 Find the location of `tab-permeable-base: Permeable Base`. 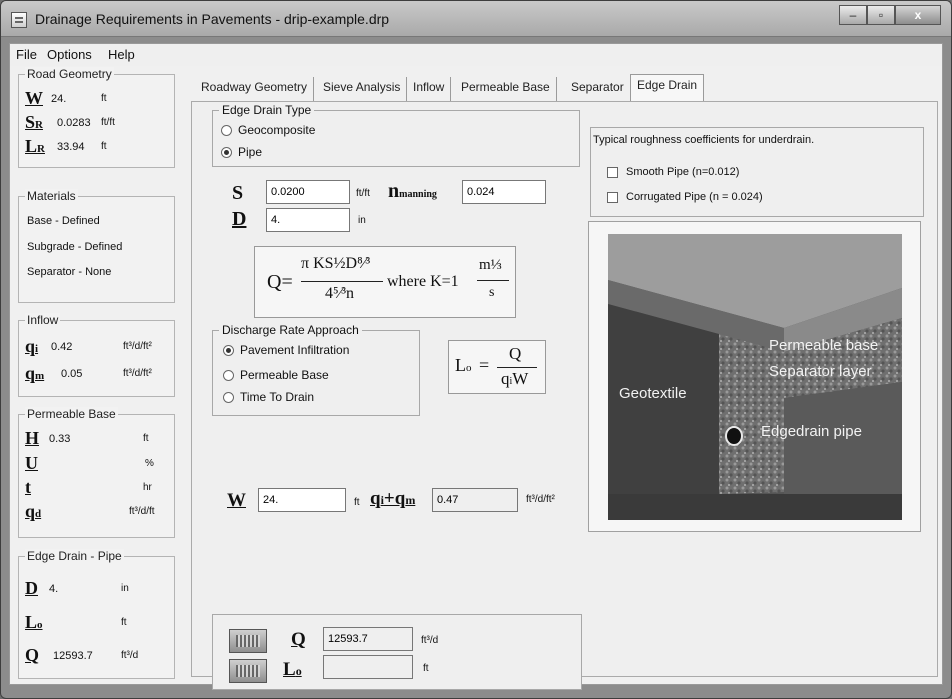

tab-permeable-base: Permeable Base is located at coordinates (506, 89).